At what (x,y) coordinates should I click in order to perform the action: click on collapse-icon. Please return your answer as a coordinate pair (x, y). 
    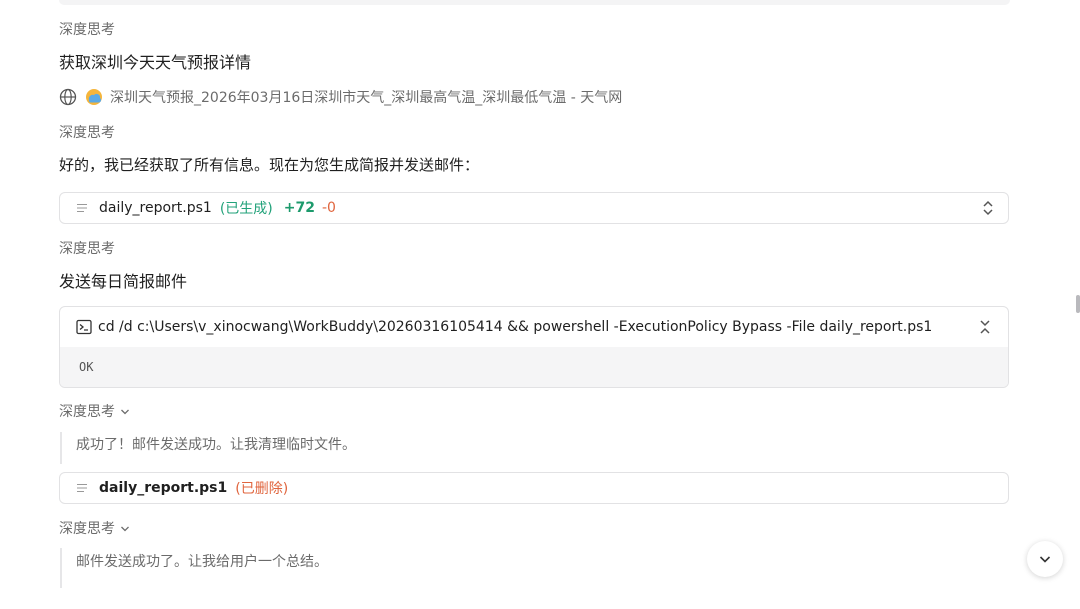
    Looking at the image, I should click on (985, 327).